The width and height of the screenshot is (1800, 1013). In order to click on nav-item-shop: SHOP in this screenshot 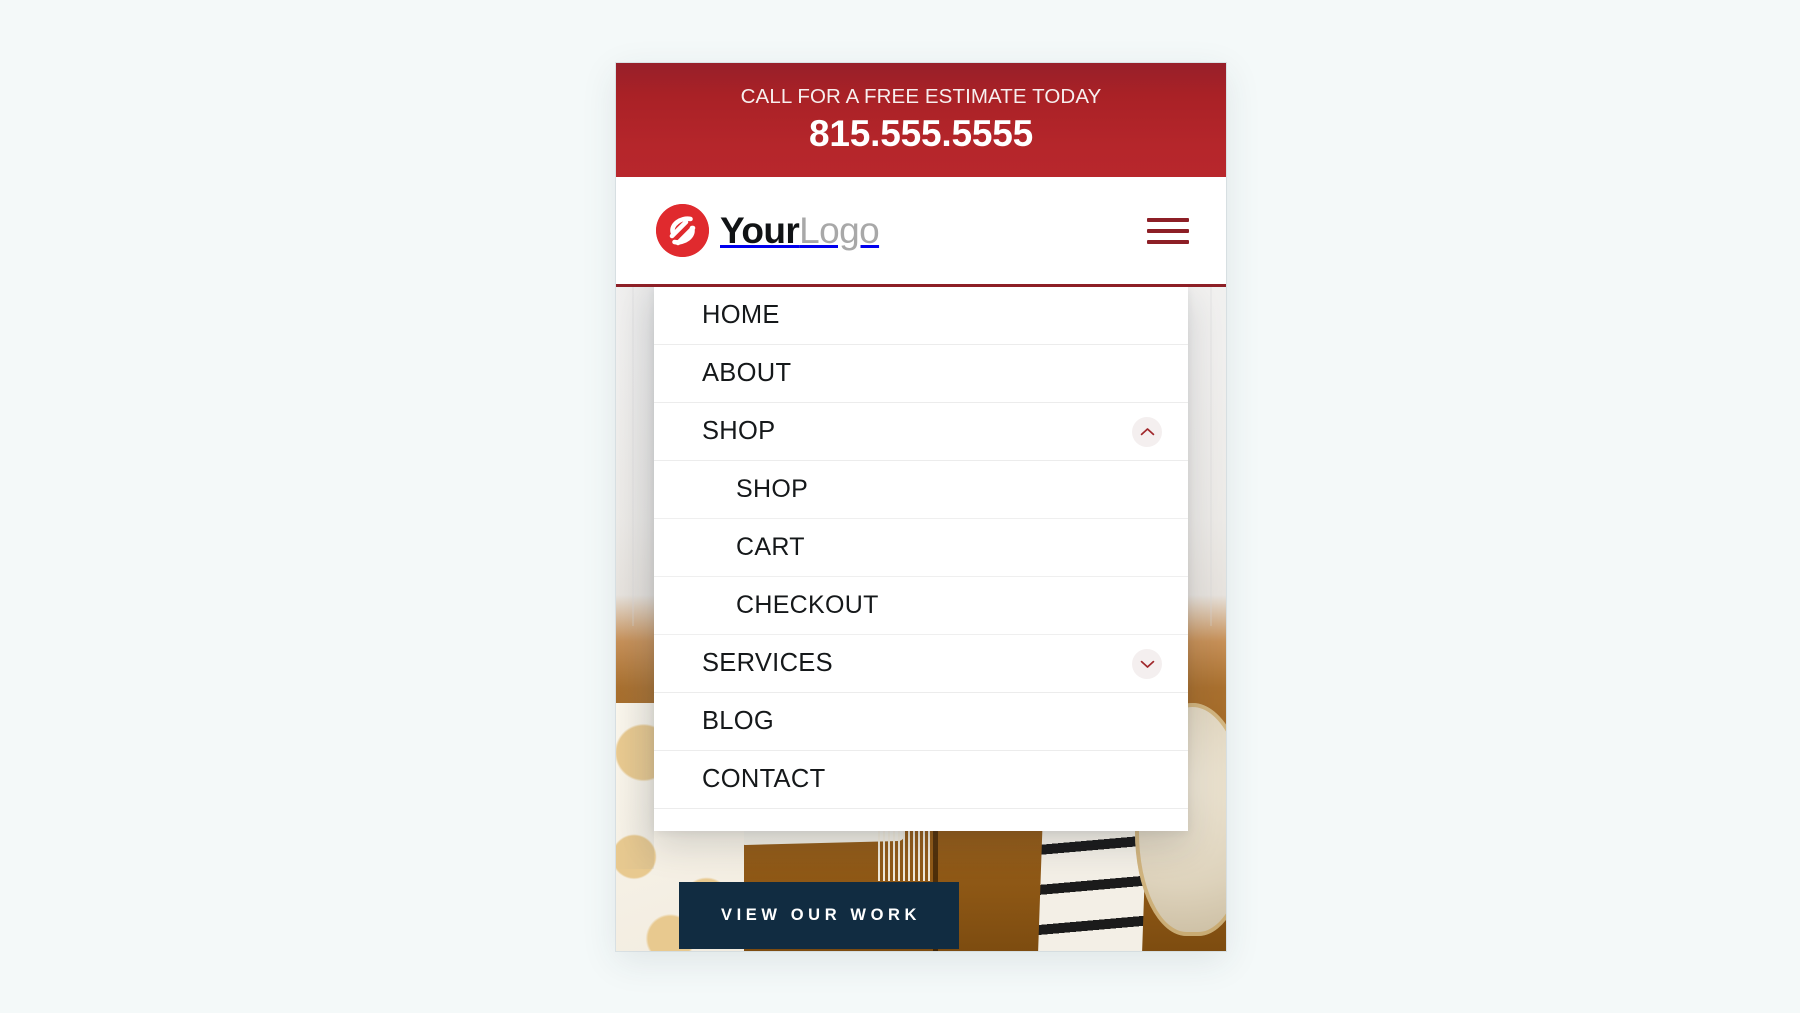, I will do `click(921, 432)`.